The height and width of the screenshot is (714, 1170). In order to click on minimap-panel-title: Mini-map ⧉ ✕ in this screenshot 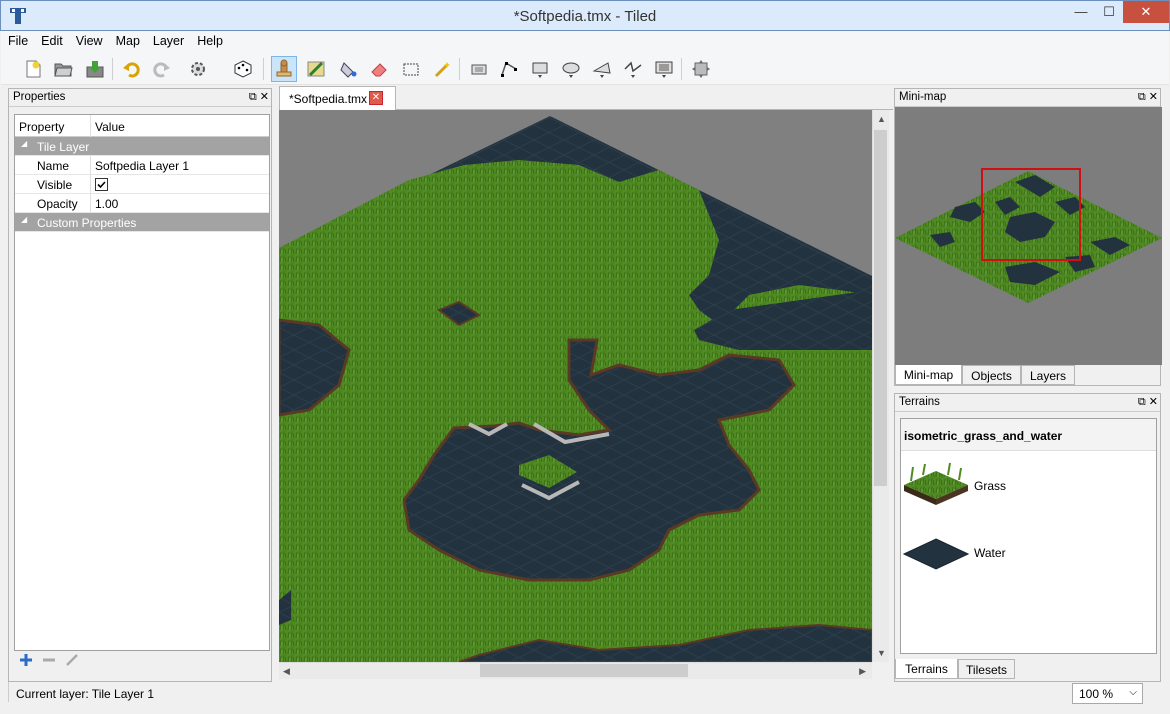, I will do `click(1027, 98)`.